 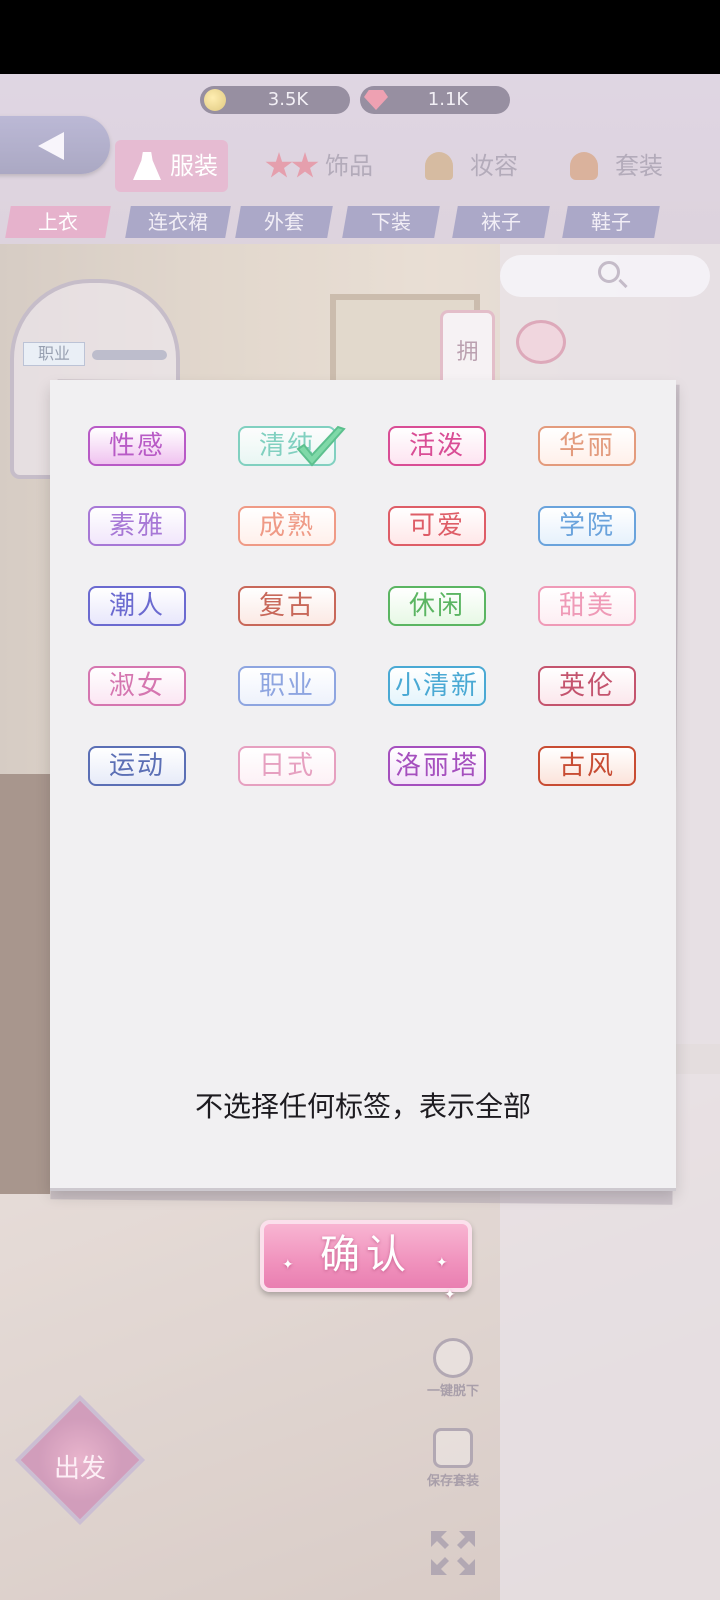 What do you see at coordinates (137, 766) in the screenshot?
I see `tag-option: 运动` at bounding box center [137, 766].